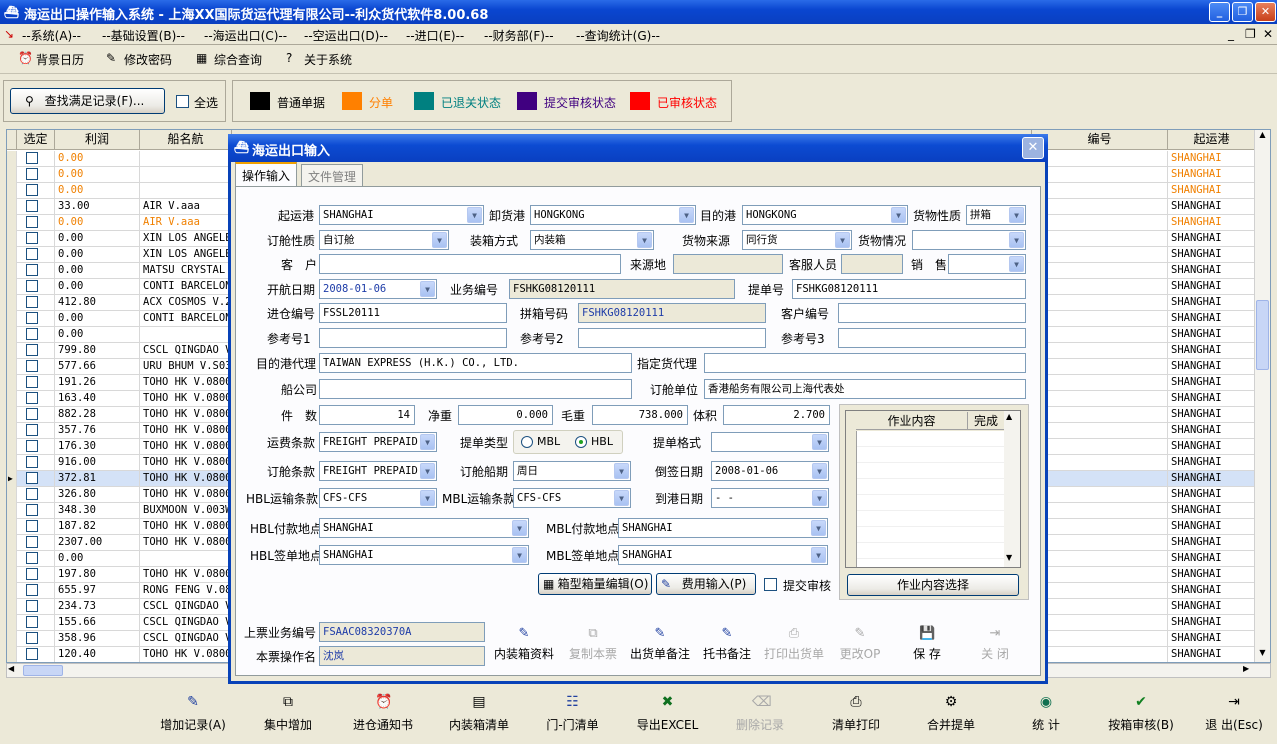  What do you see at coordinates (319, 59) in the screenshot?
I see `about-button: ? 关于系统` at bounding box center [319, 59].